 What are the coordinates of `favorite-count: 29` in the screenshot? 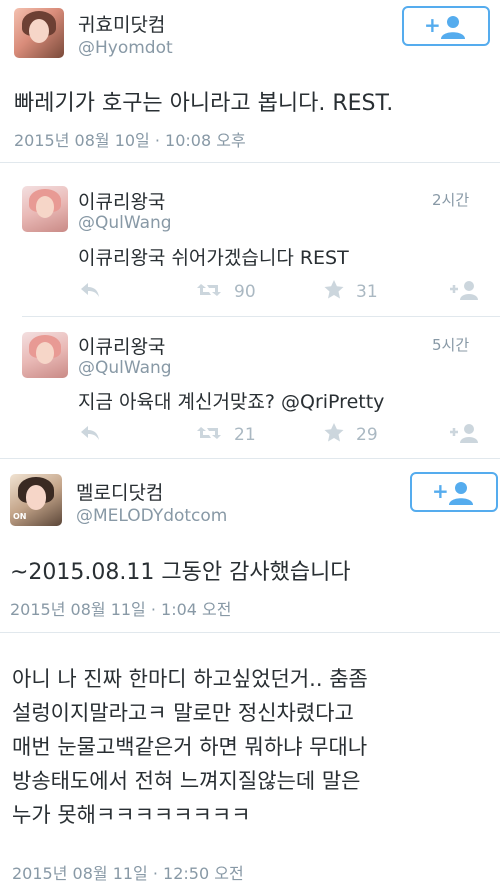 It's located at (367, 435).